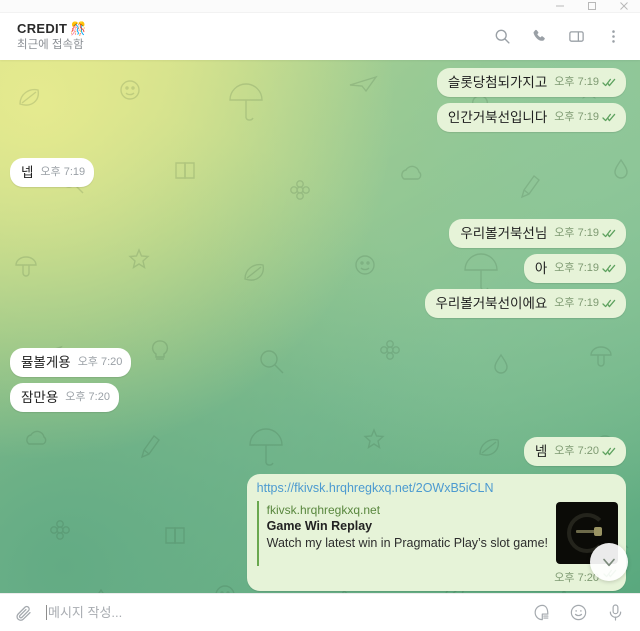 The image size is (640, 631). What do you see at coordinates (497, 82) in the screenshot?
I see `message-text: 슬롯당첨되가지고` at bounding box center [497, 82].